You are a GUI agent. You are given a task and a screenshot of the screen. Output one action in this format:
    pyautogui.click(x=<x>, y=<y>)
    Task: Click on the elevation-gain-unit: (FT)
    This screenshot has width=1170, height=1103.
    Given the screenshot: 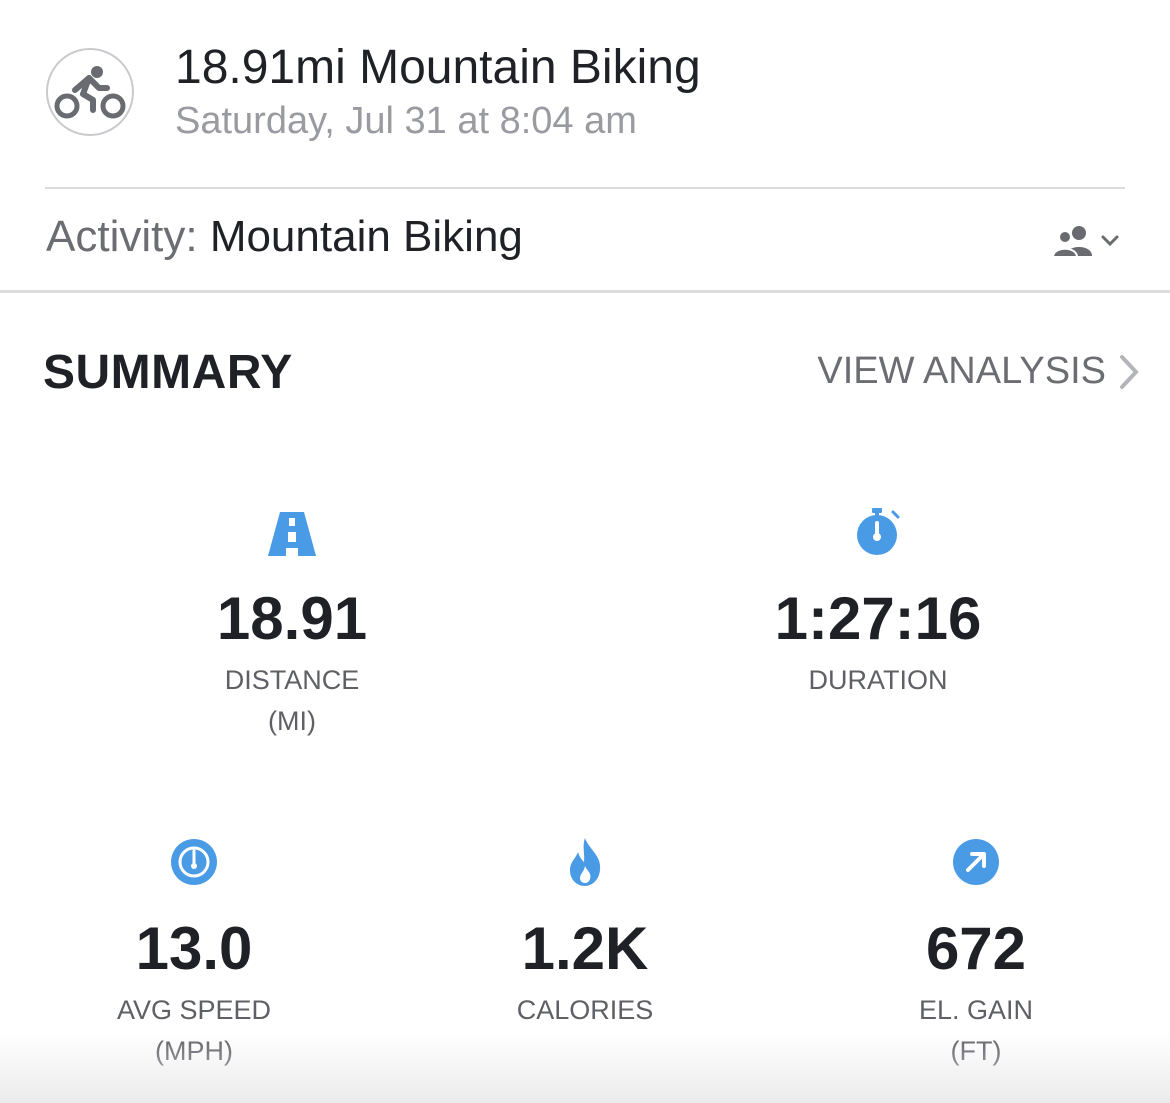 What is the action you would take?
    pyautogui.click(x=976, y=1051)
    